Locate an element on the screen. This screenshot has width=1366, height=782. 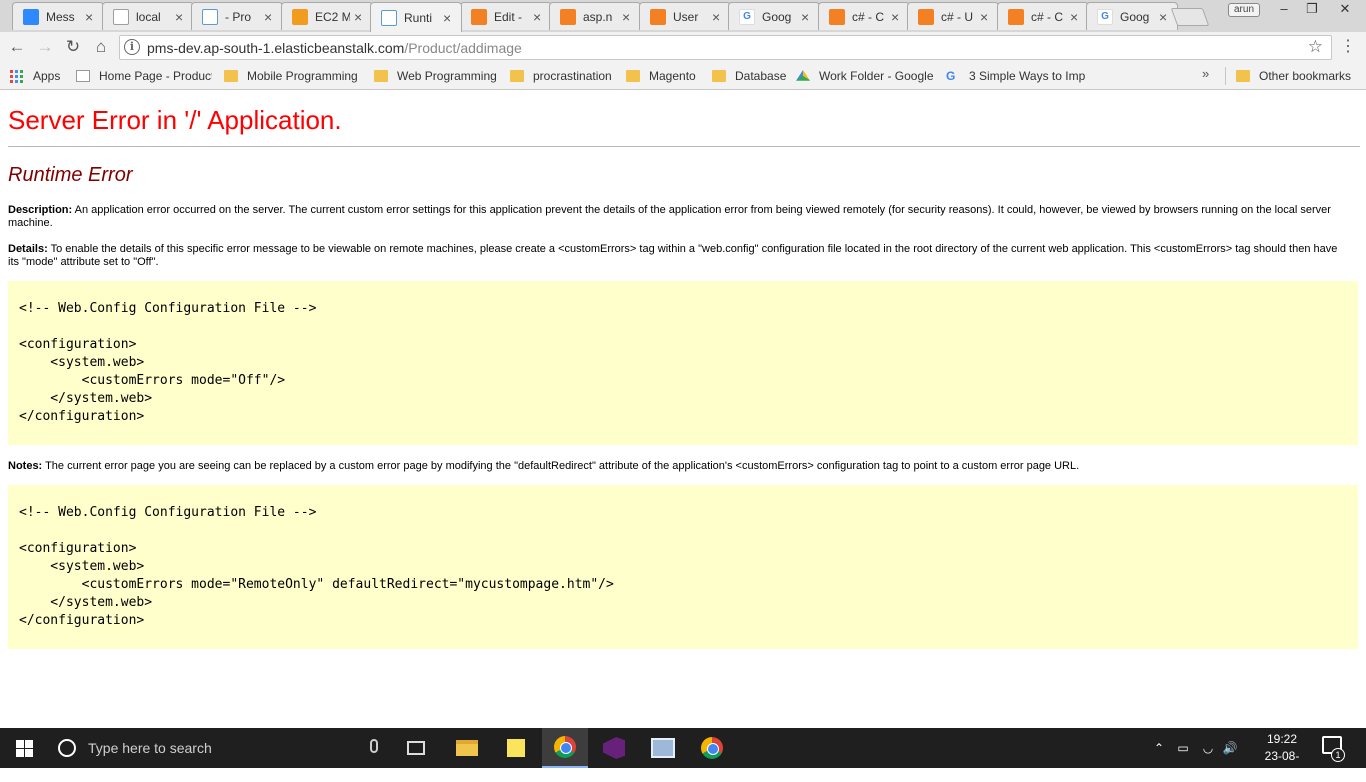
reload-icon: ↻ is located at coordinates (73, 47).